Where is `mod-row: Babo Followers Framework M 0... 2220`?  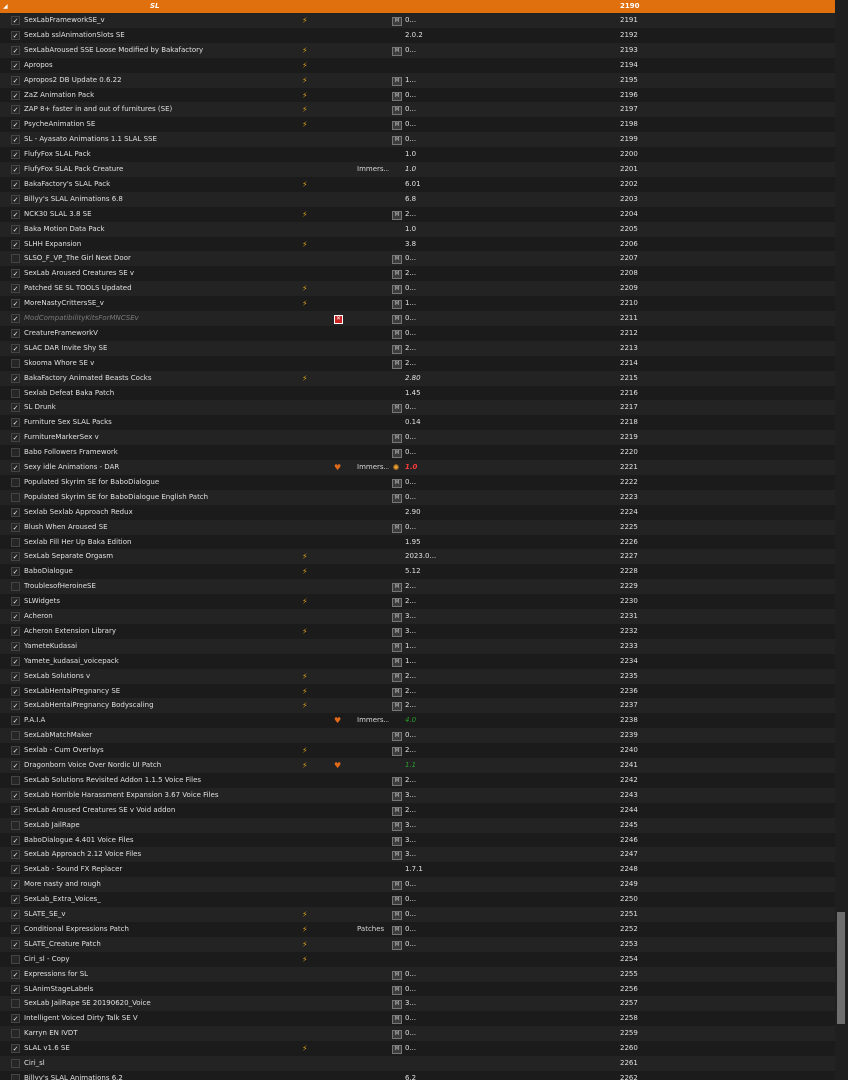
mod-row: Babo Followers Framework M 0... 2220 is located at coordinates (417, 453).